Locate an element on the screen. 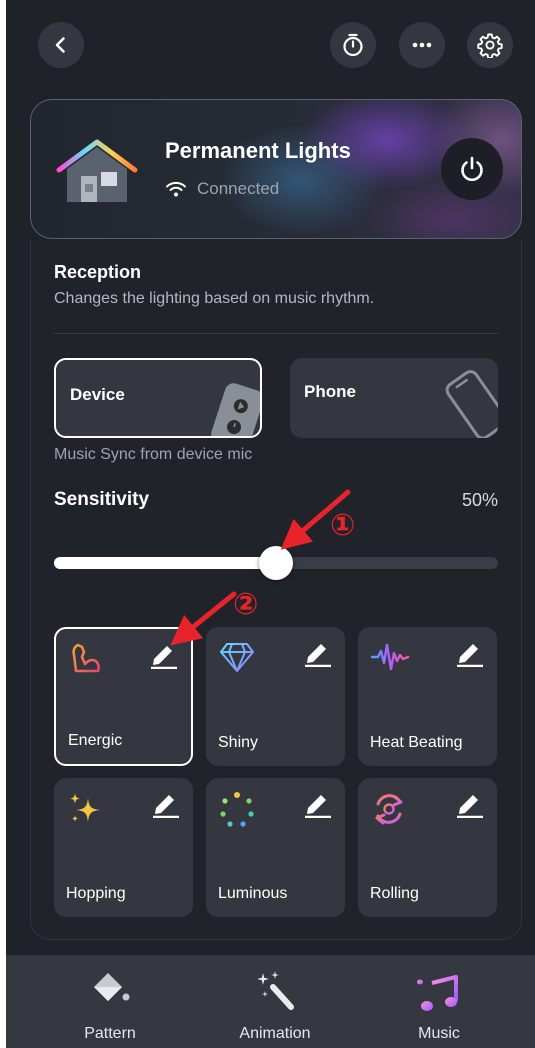 The image size is (535, 1048). mode-label: Rolling is located at coordinates (394, 893).